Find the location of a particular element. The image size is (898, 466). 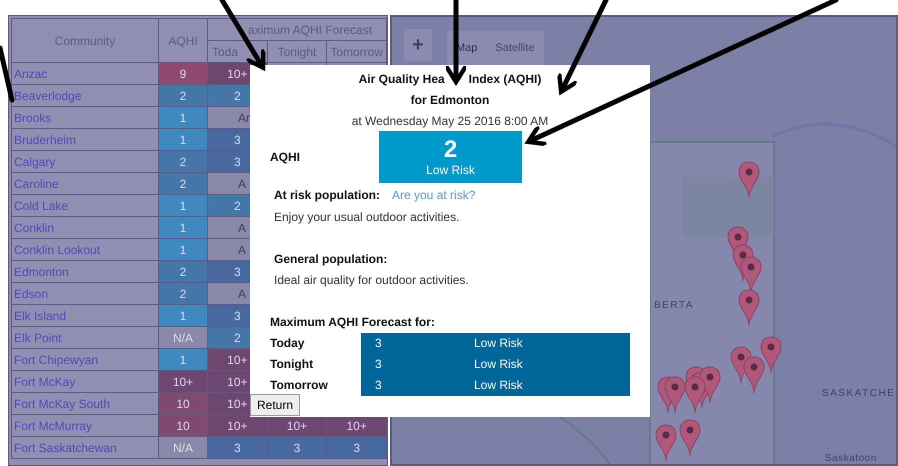

aqhi-cell: 9 is located at coordinates (183, 73).